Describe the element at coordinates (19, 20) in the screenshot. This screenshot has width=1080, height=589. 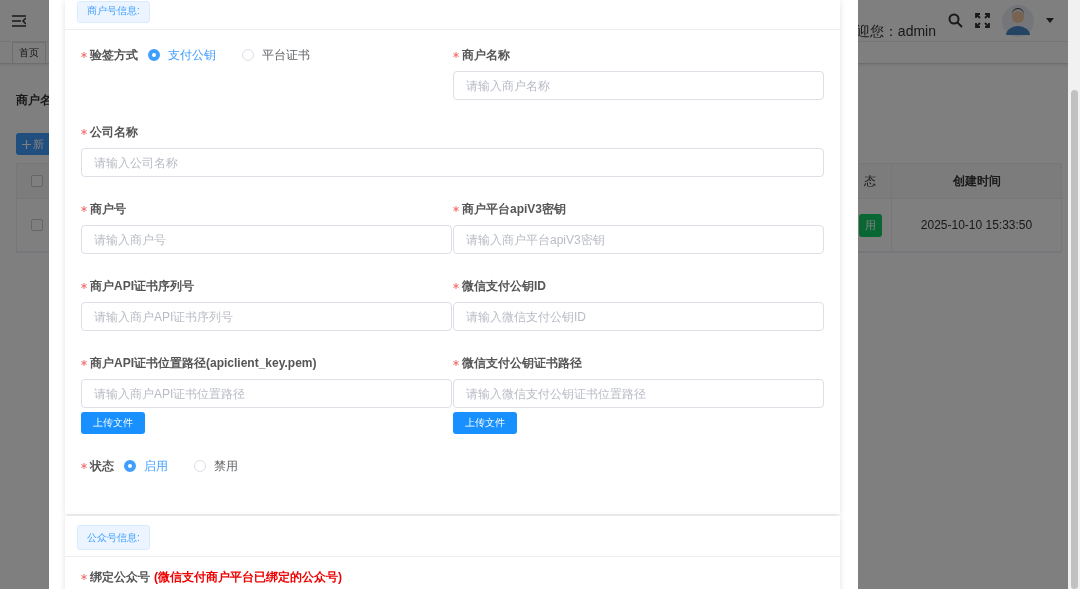
I see `menu-icon` at that location.